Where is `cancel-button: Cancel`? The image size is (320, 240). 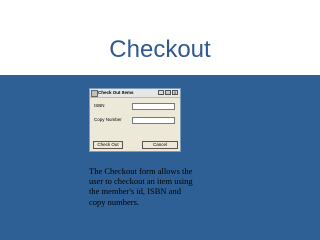
cancel-button: Cancel is located at coordinates (160, 145).